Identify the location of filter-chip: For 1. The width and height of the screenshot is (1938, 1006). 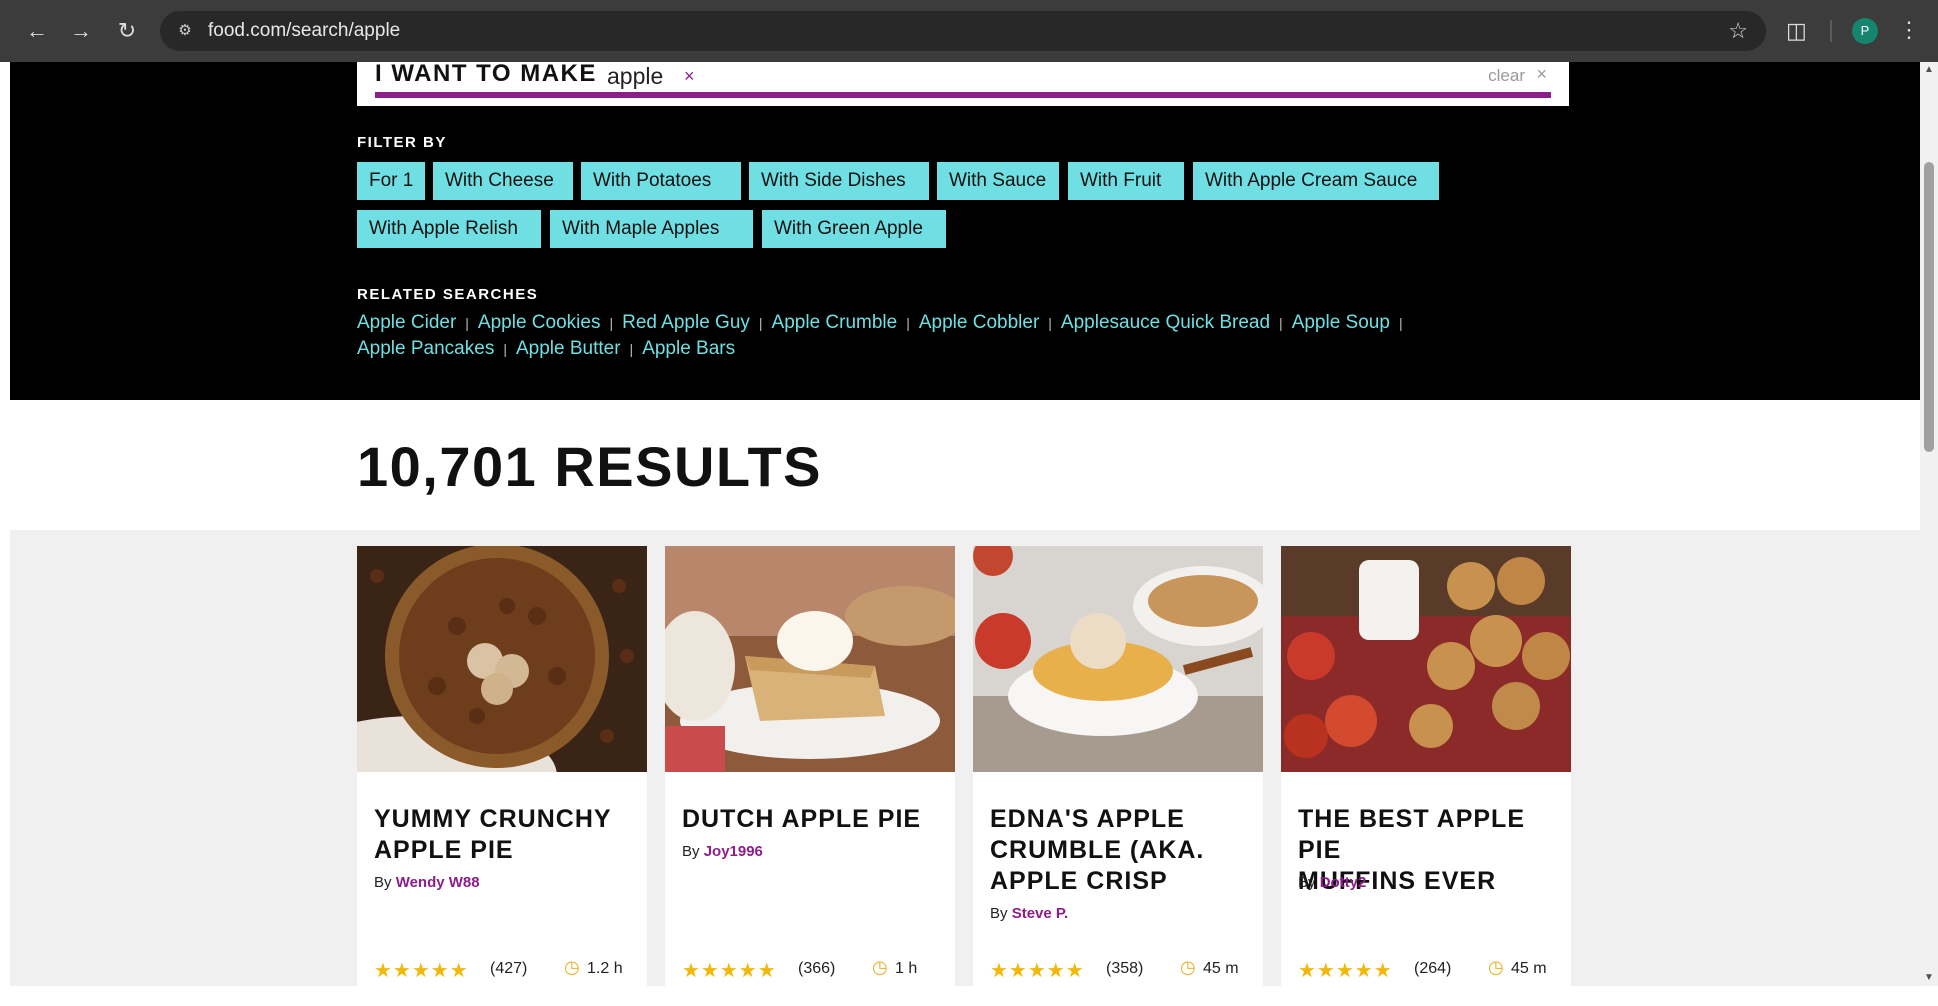
(391, 181).